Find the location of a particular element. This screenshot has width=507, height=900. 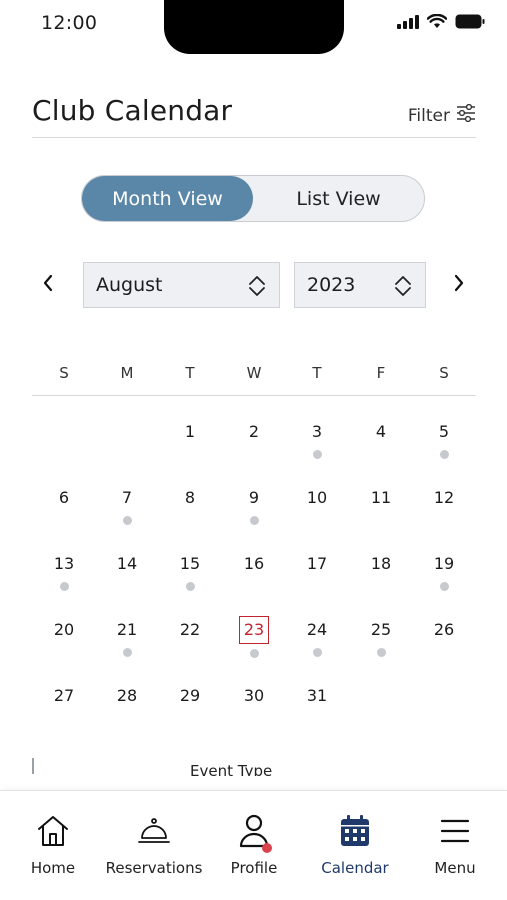

weekday-thu: T is located at coordinates (317, 373).